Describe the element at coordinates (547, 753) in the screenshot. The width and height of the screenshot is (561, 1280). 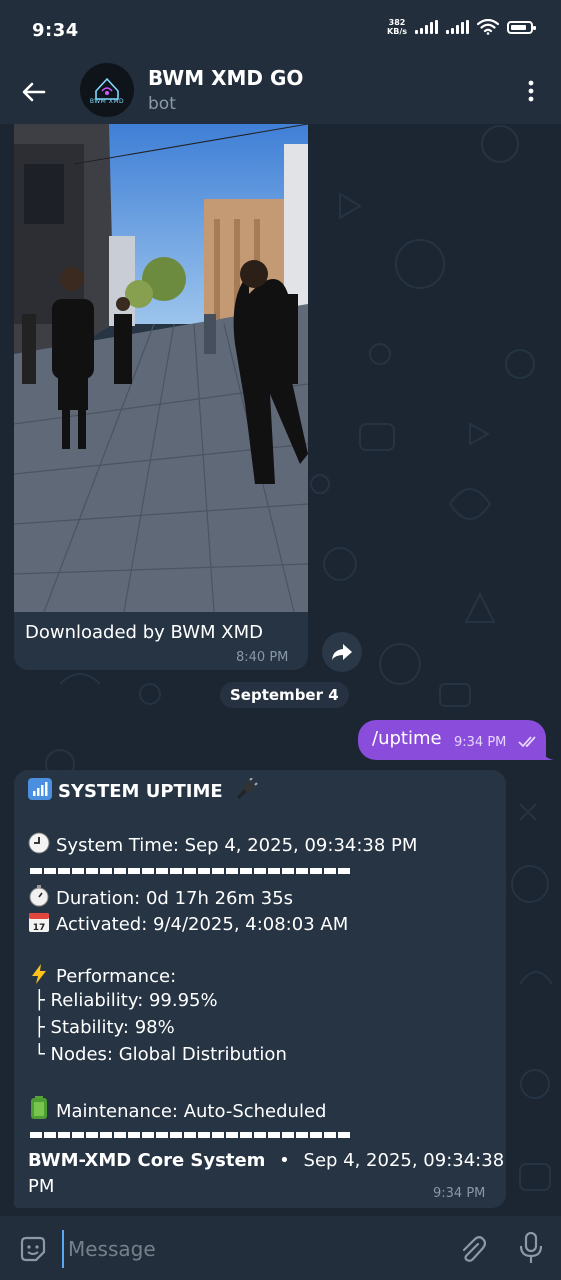
I see `bubble-tail` at that location.